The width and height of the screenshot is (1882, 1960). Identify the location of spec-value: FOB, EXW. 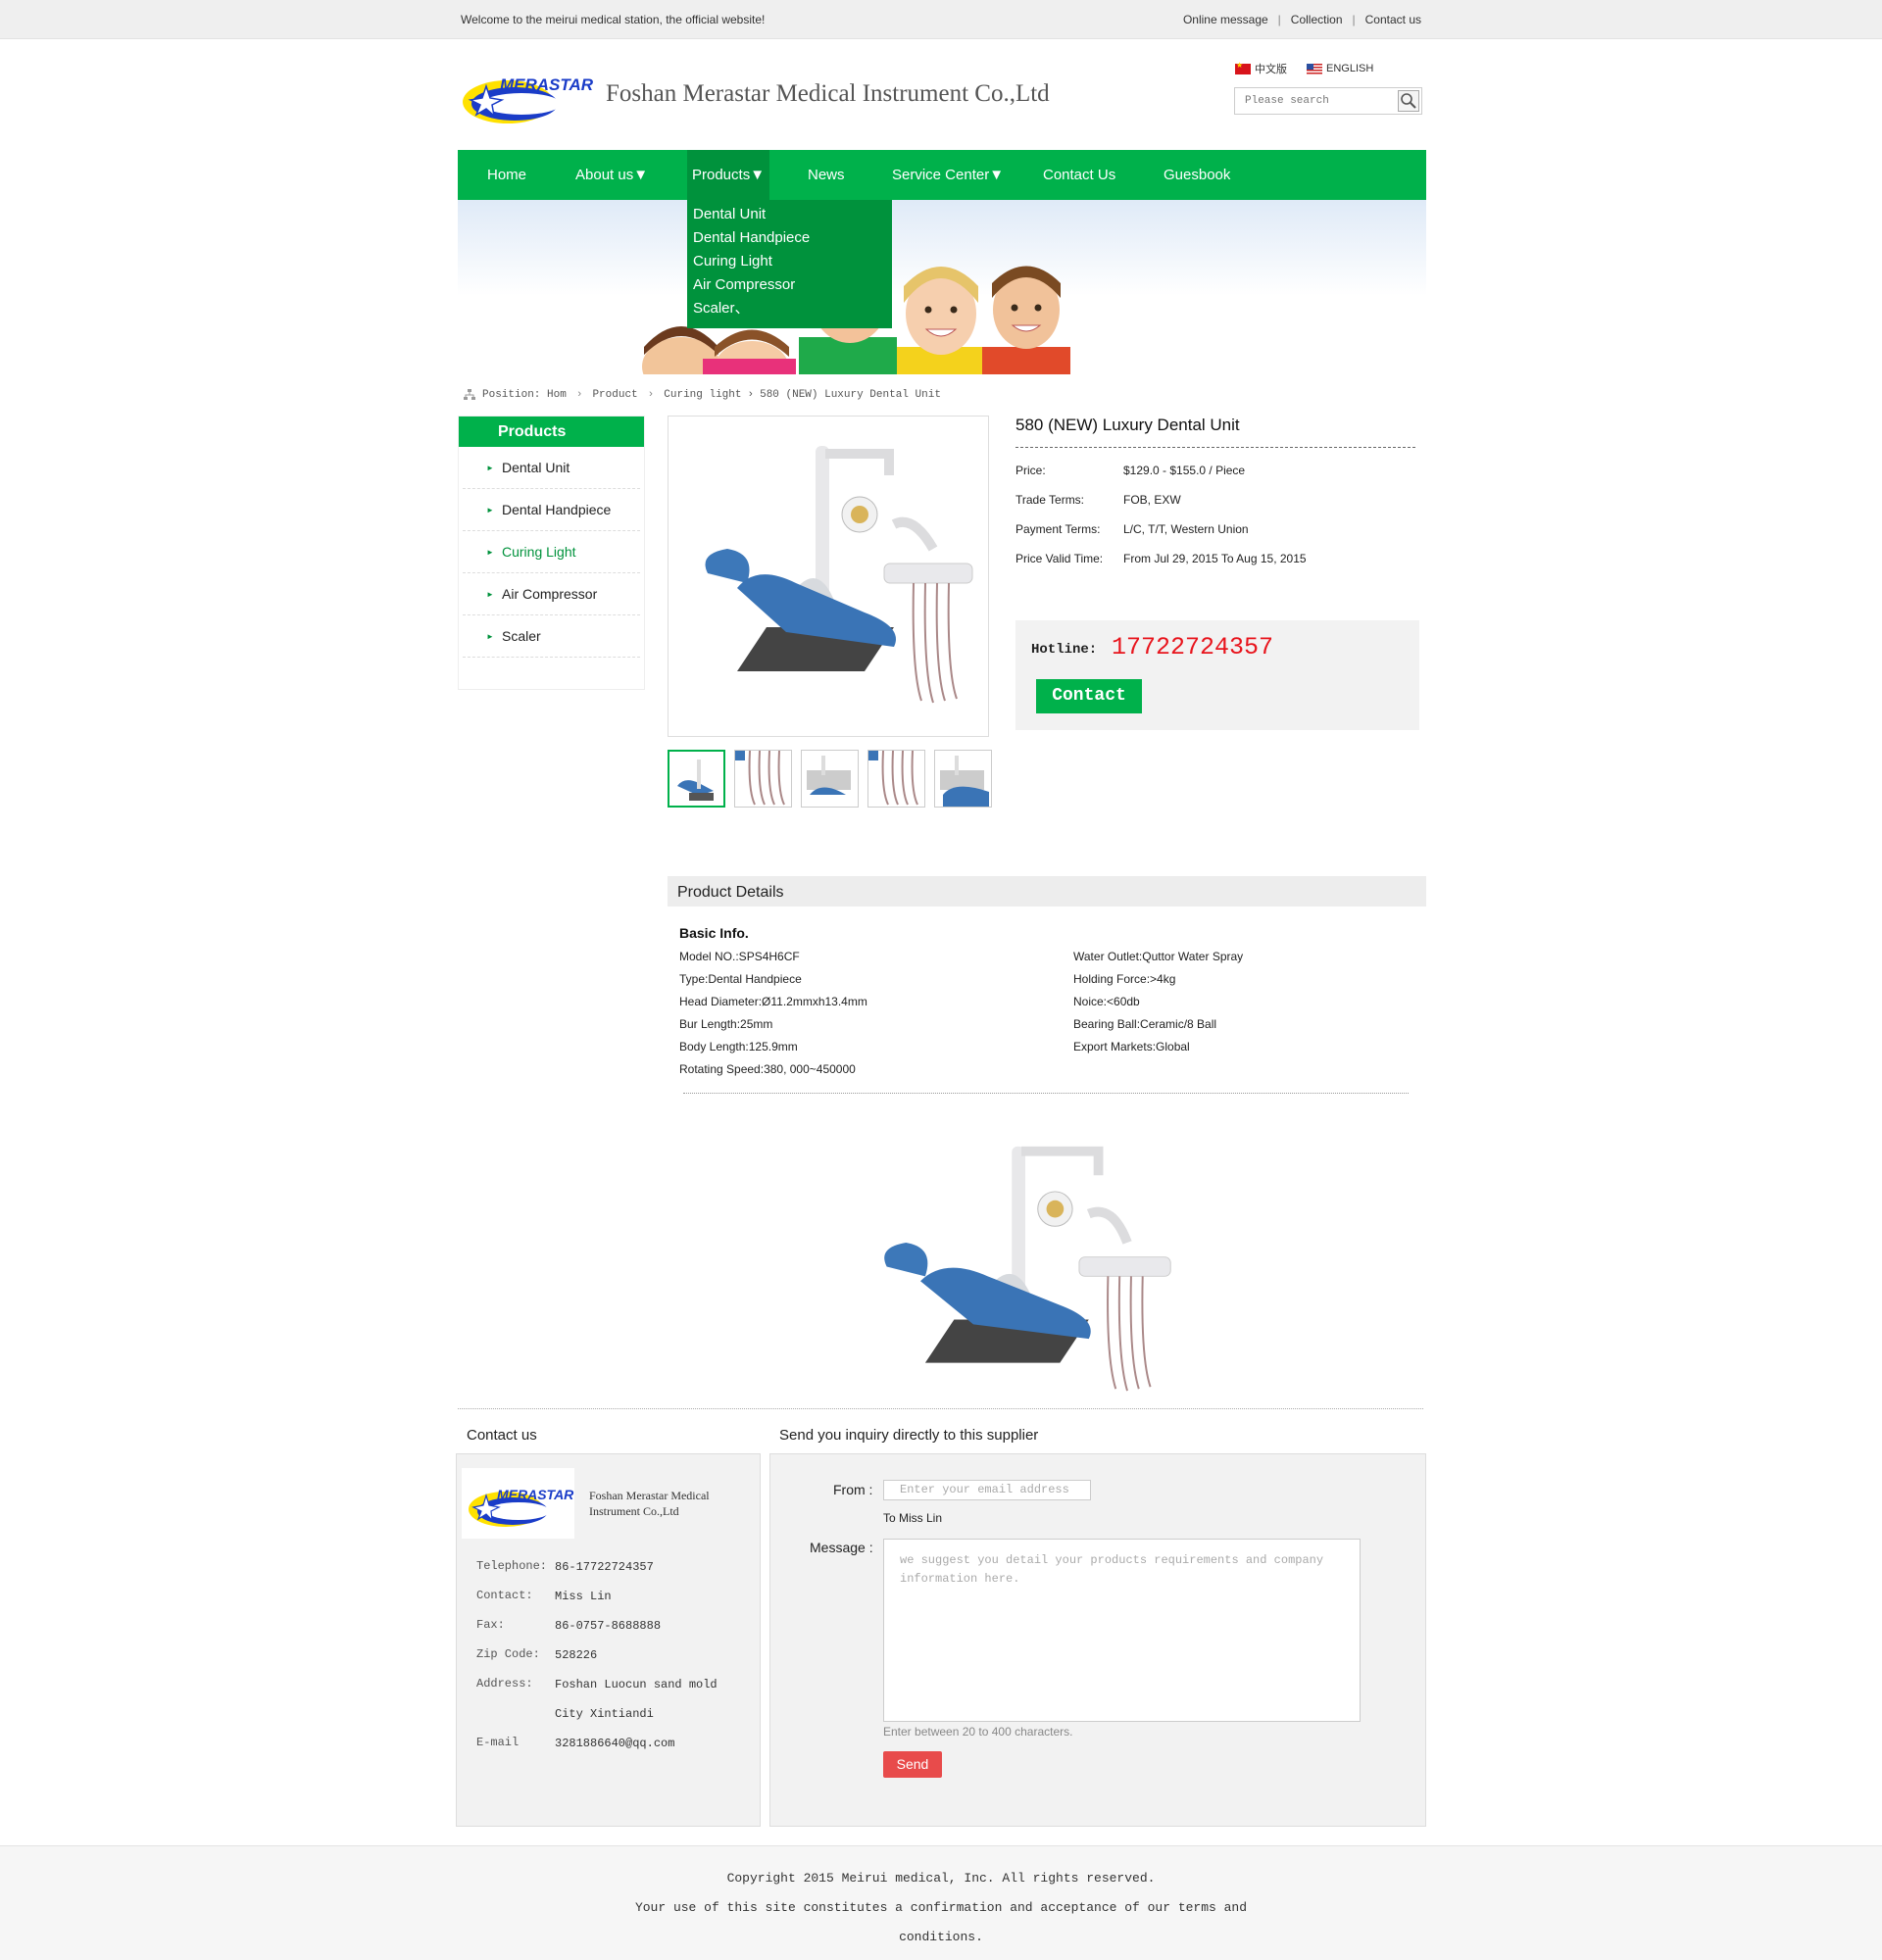
(1152, 500).